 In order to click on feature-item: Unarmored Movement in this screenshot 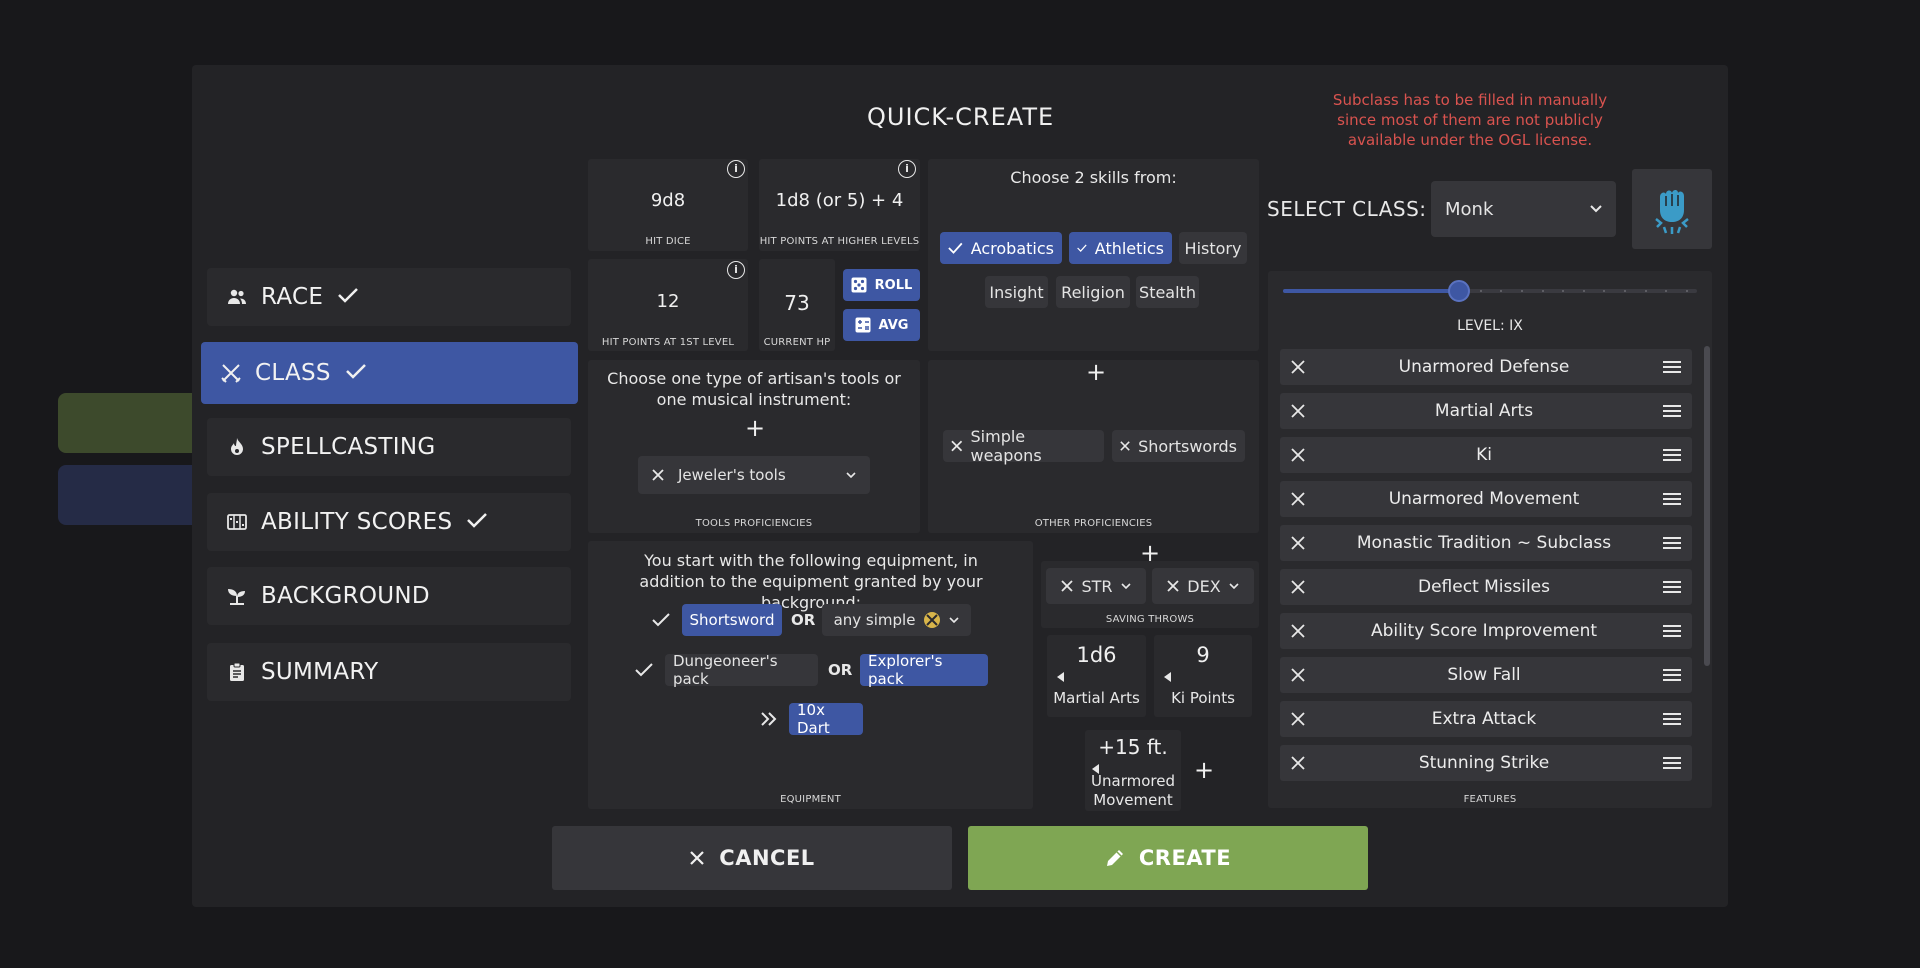, I will do `click(1486, 499)`.